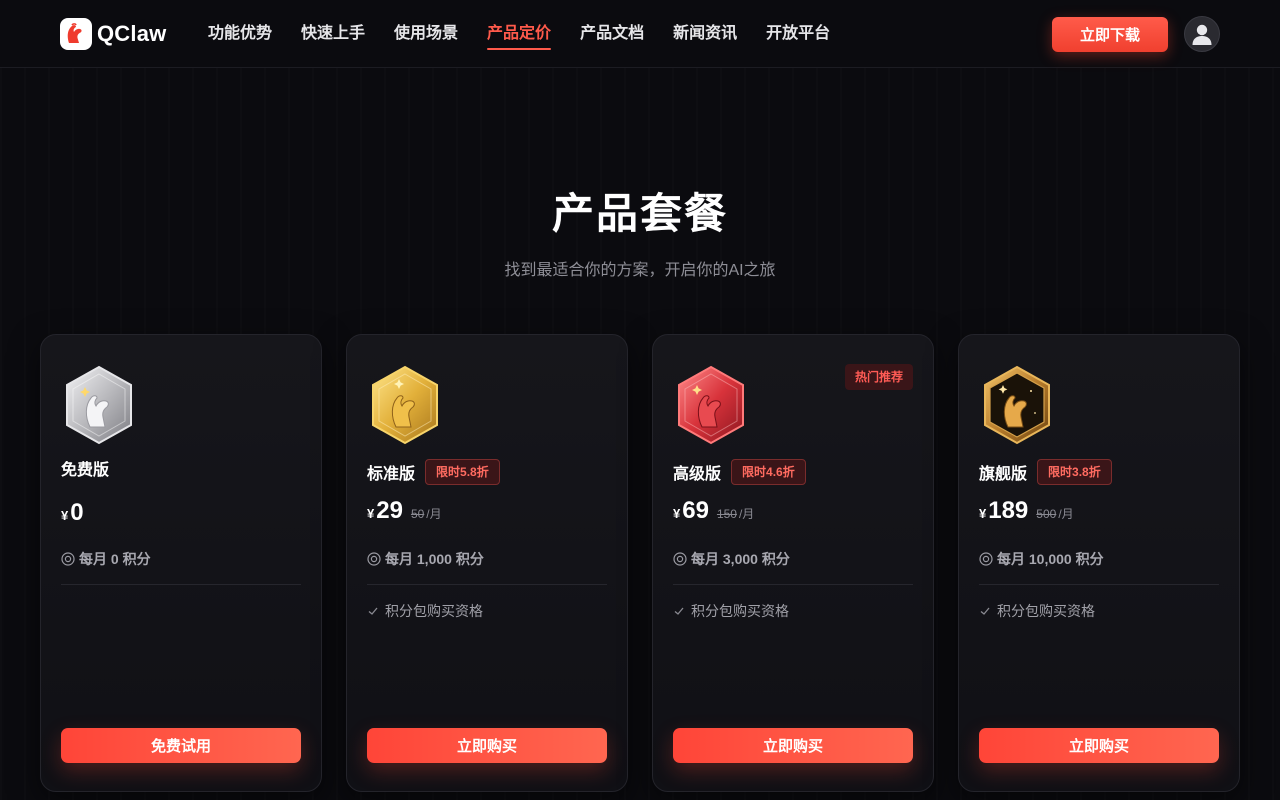 The image size is (1280, 800). I want to click on price-row: ¥ 29 50 /月, so click(404, 512).